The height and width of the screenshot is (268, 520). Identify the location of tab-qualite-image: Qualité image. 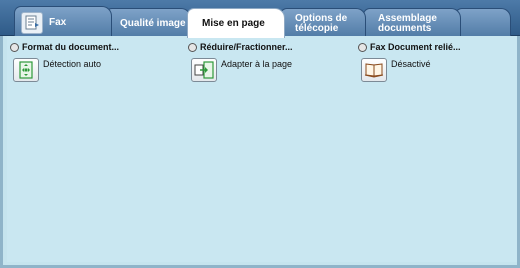
(148, 23).